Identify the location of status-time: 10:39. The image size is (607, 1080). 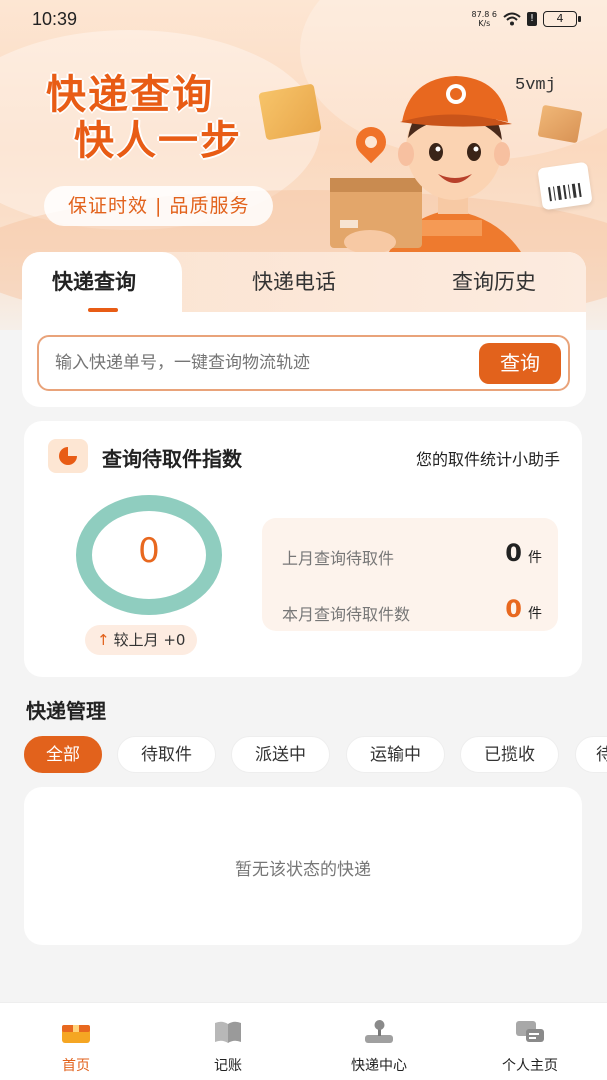
(55, 19).